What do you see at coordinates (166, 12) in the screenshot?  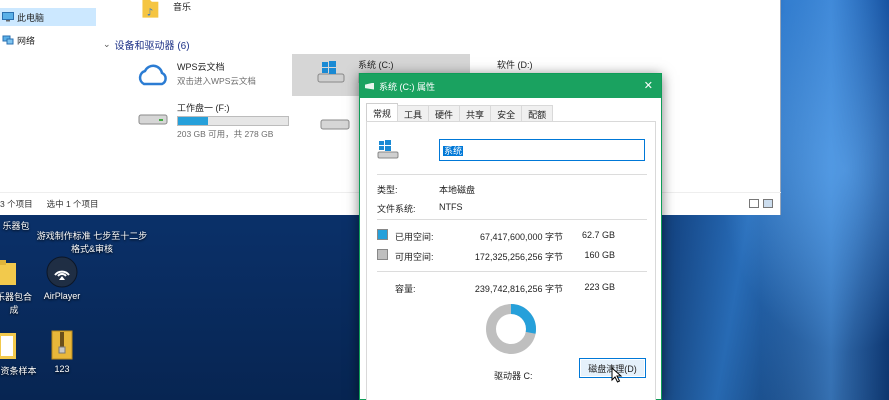 I see `music-folder: ♪ 音乐` at bounding box center [166, 12].